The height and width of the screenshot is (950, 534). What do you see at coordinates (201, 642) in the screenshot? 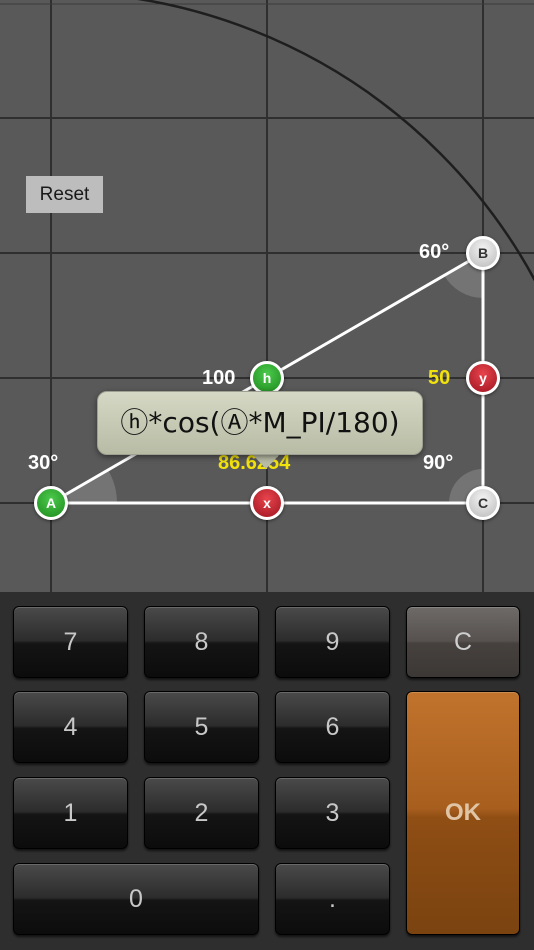
I see `key-8: 8` at bounding box center [201, 642].